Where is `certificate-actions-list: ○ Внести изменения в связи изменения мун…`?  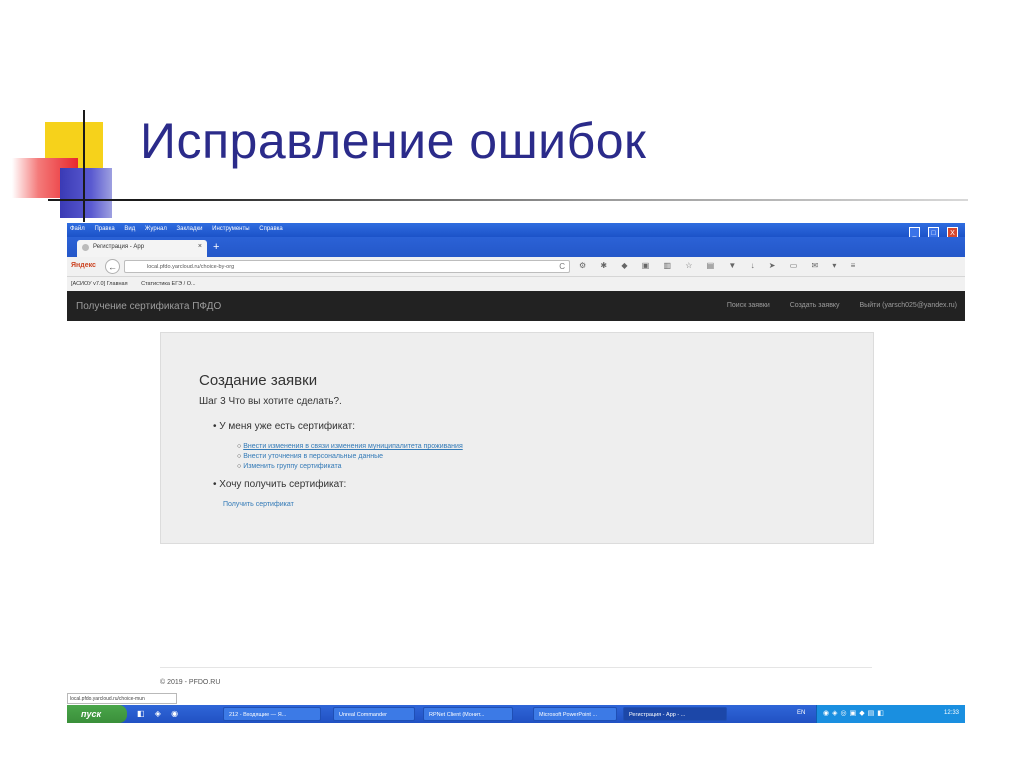
certificate-actions-list: ○ Внести изменения в связи изменения мун… is located at coordinates (350, 457).